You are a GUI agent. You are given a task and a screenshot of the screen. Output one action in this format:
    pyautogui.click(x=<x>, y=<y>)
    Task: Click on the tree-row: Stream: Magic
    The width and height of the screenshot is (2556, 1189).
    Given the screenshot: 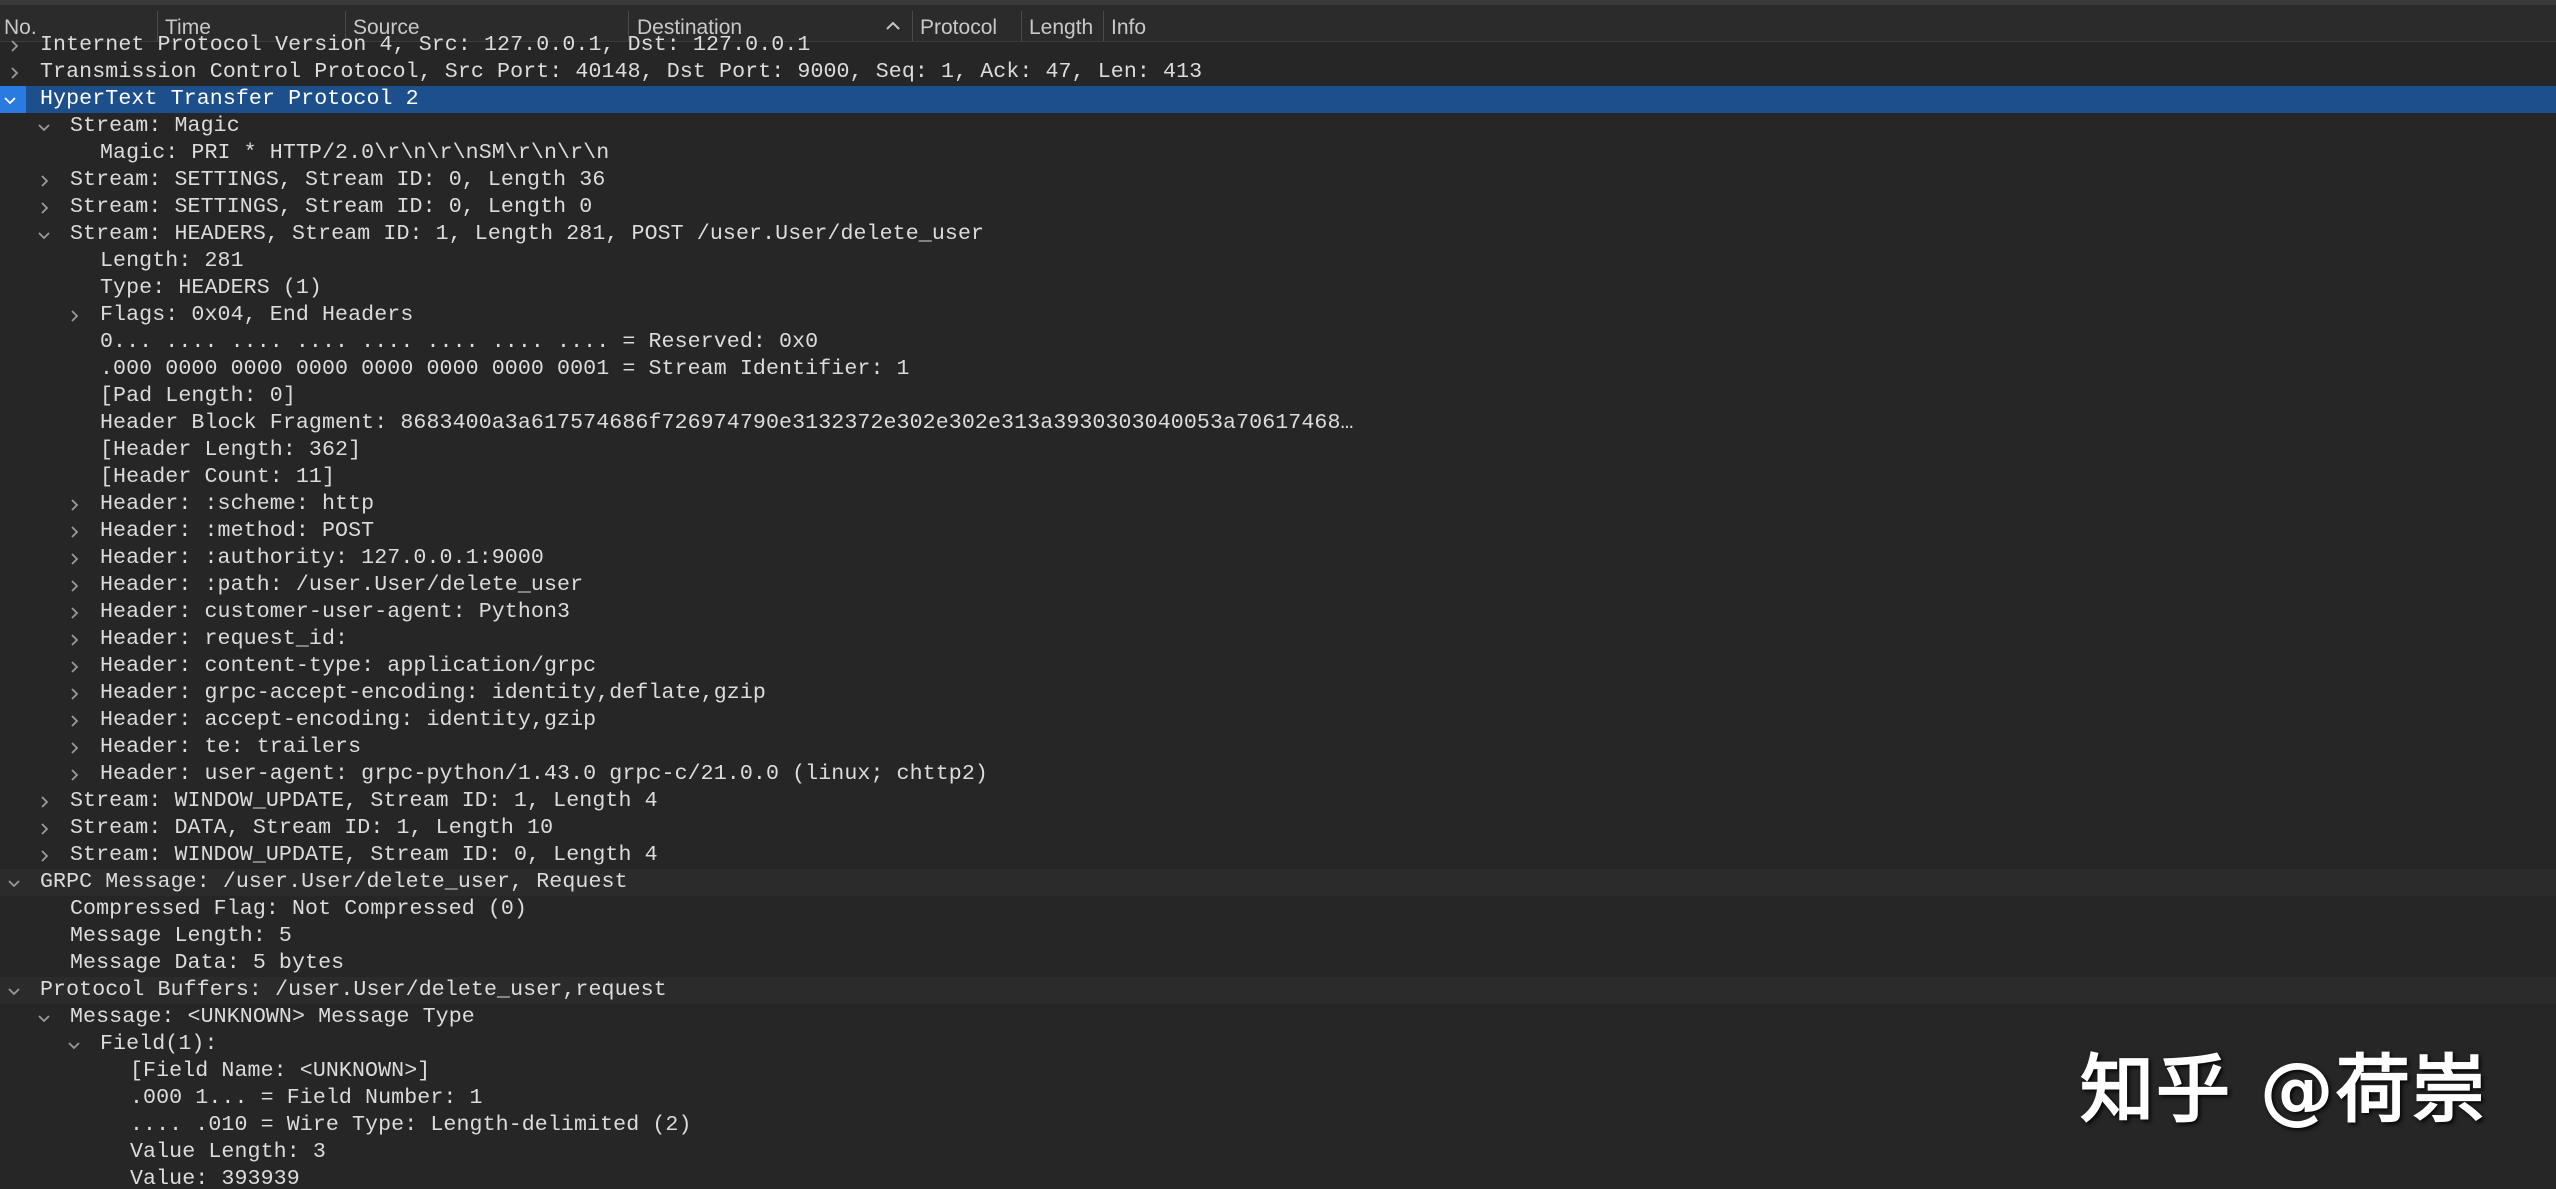 What is the action you would take?
    pyautogui.click(x=1278, y=126)
    